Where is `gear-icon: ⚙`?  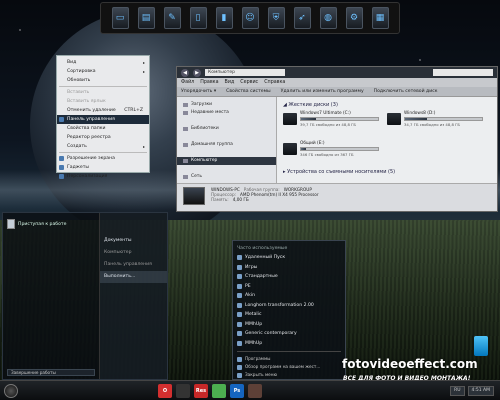 gear-icon: ⚙ is located at coordinates (354, 18).